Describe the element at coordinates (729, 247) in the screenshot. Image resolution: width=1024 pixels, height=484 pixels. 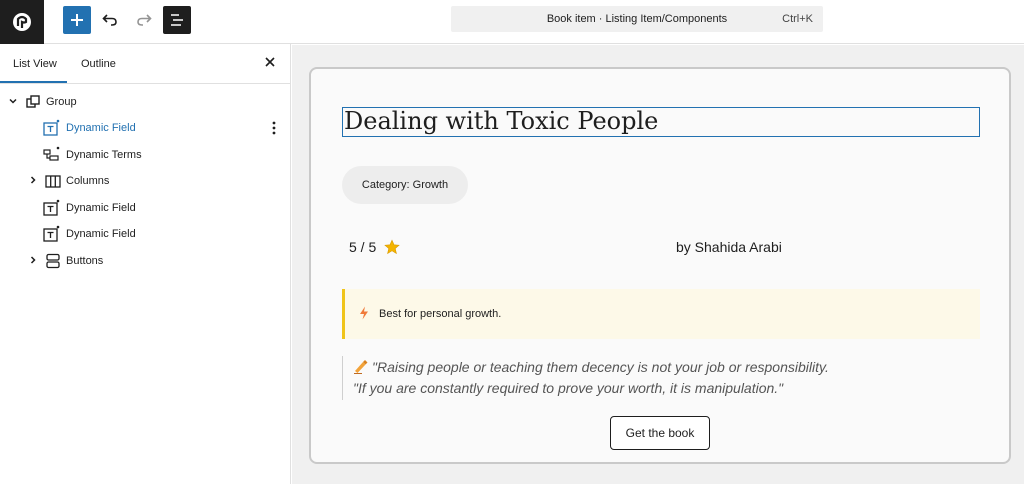
I see `book-author: by Shahida Arabi` at that location.